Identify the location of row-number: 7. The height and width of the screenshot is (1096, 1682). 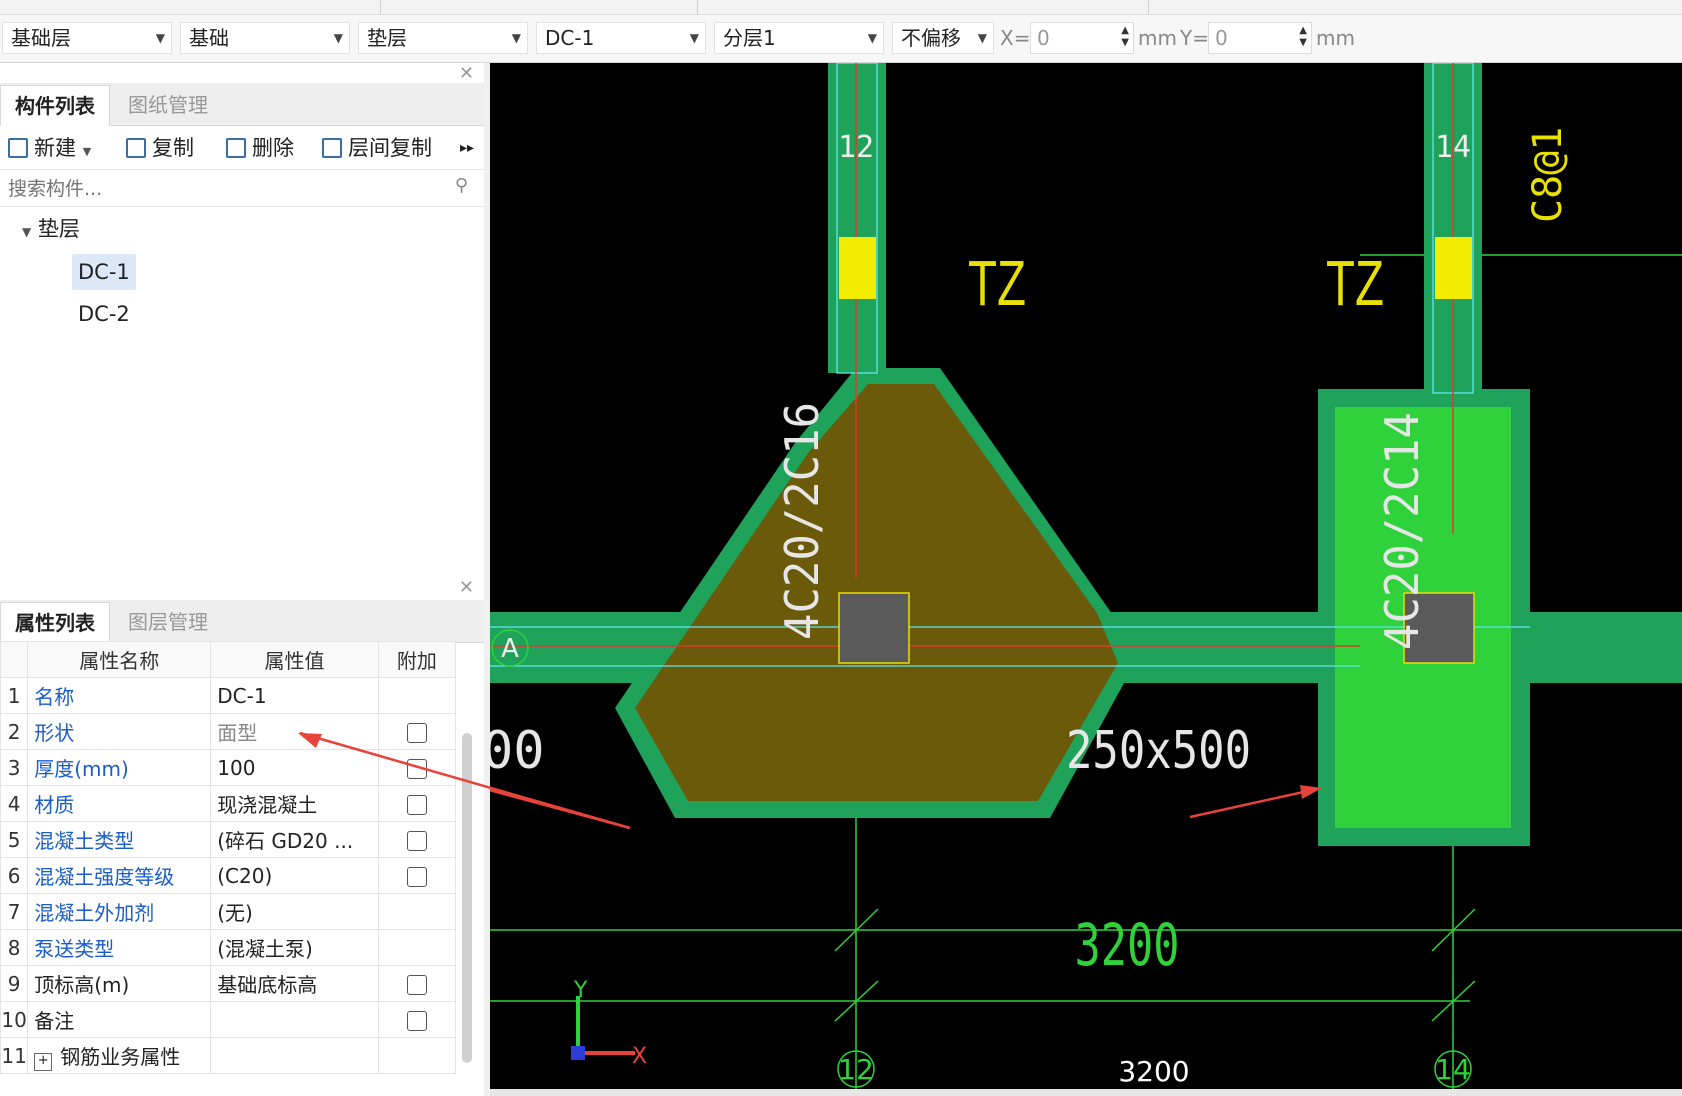
(14, 911).